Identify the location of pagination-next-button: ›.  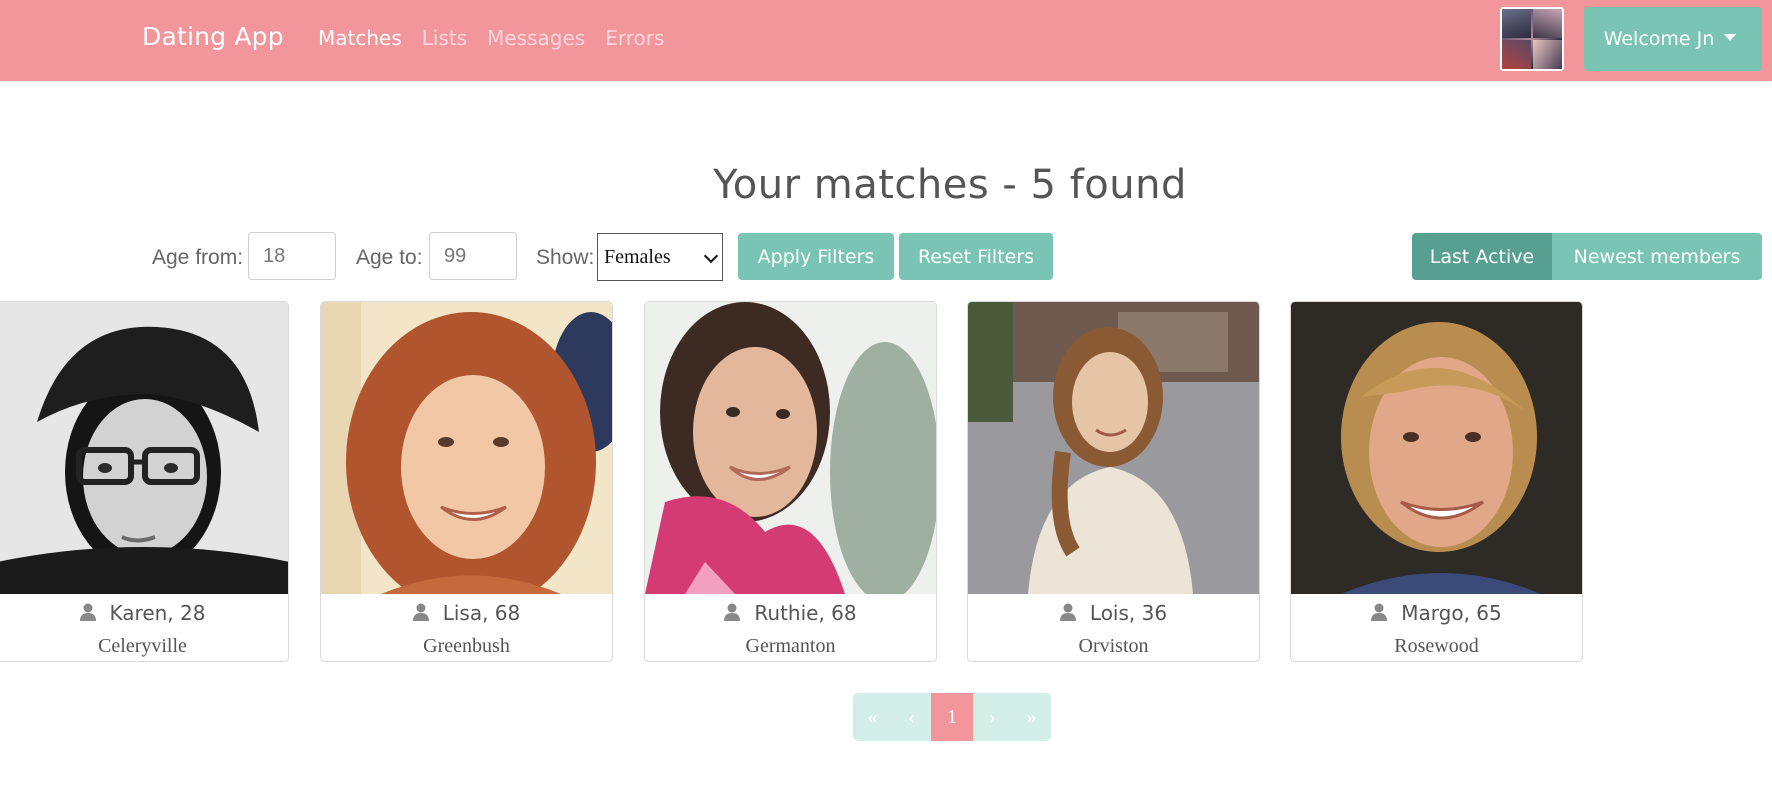
(992, 717).